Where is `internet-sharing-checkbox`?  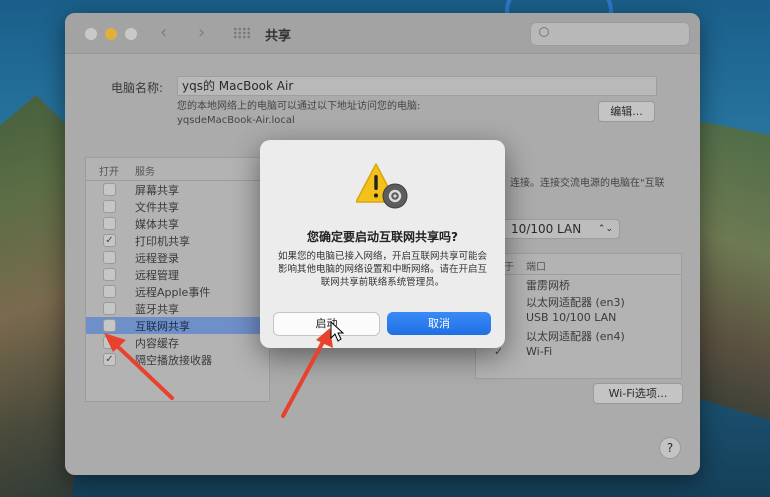
internet-sharing-checkbox is located at coordinates (109, 325).